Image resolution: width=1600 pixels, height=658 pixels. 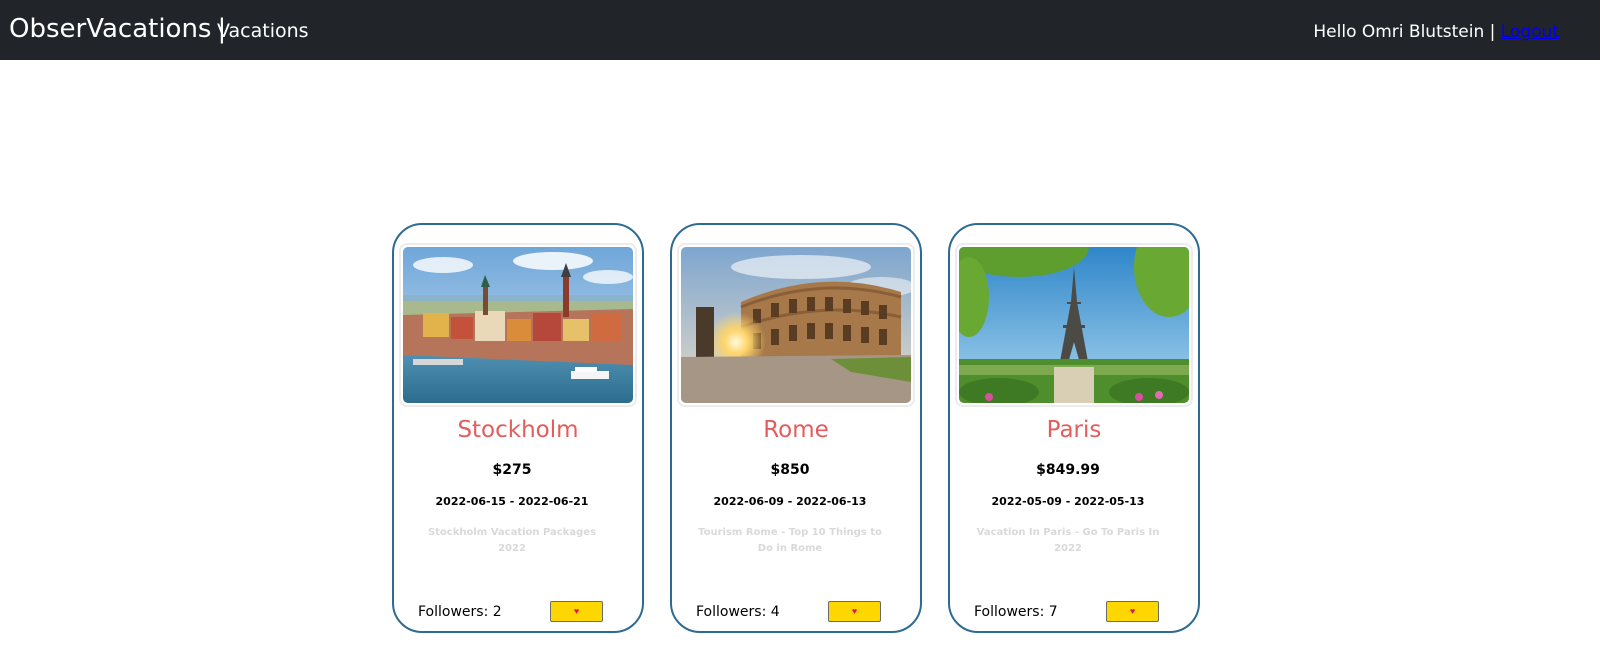 What do you see at coordinates (512, 470) in the screenshot?
I see `vacation-price: $275` at bounding box center [512, 470].